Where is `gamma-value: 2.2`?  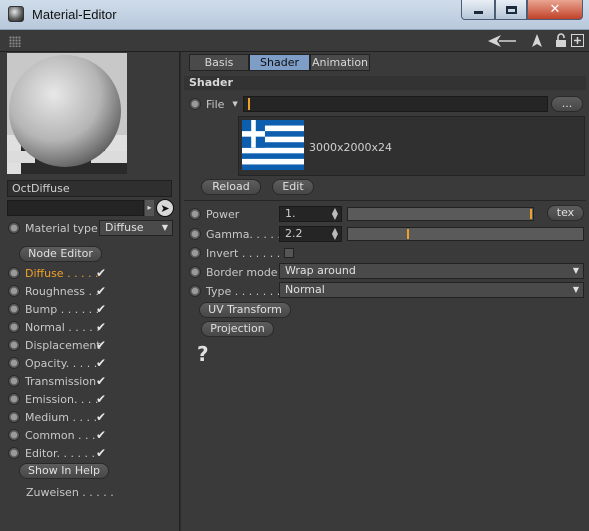 gamma-value: 2.2 is located at coordinates (294, 233).